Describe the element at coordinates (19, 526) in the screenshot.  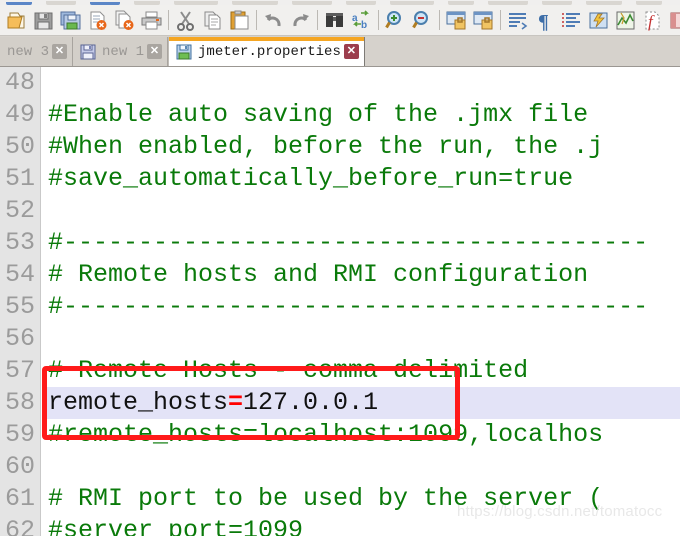
I see `line-number: 62` at that location.